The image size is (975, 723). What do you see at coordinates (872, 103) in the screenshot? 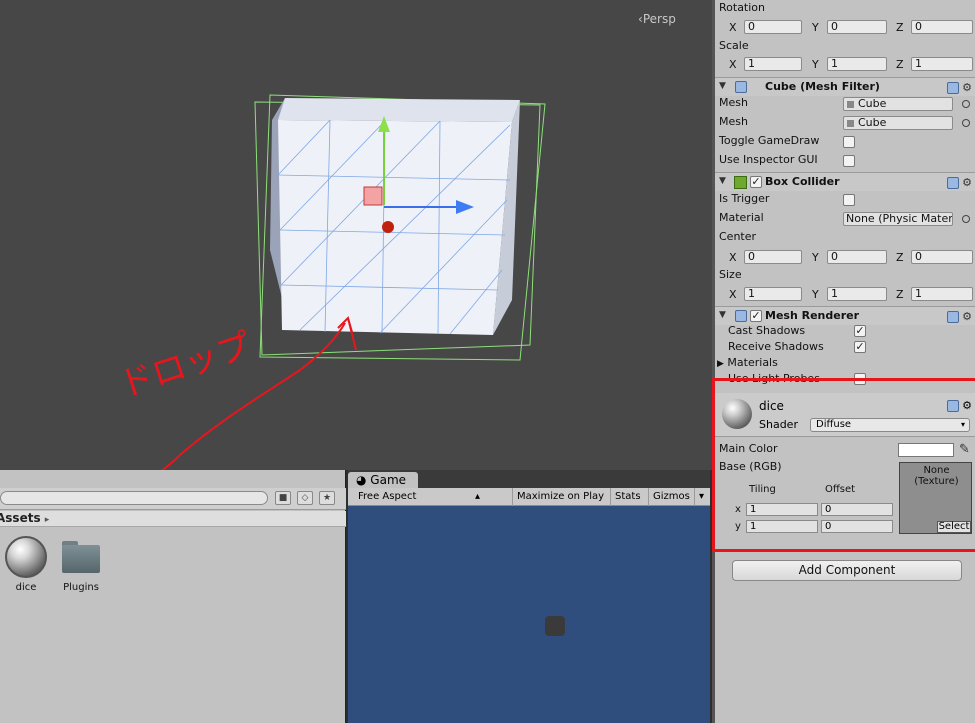
I see `mesh-value: Cube` at bounding box center [872, 103].